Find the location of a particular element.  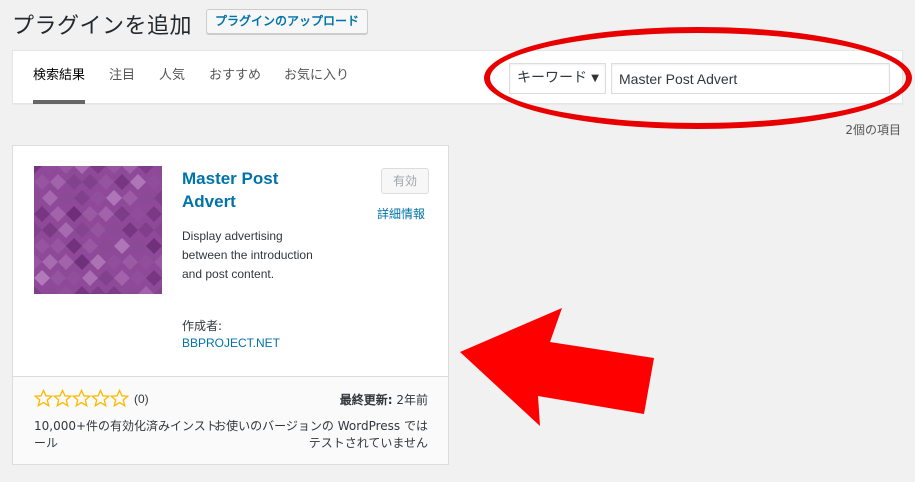

search-type-value: キーワード is located at coordinates (552, 78).